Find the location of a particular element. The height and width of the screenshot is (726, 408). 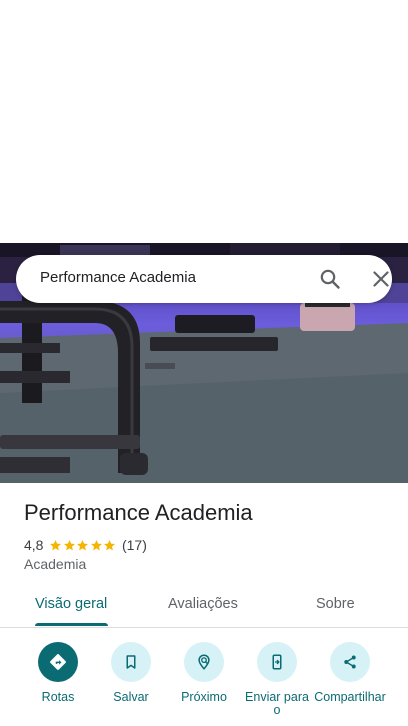

search-bar: Performance Academia is located at coordinates (204, 279).